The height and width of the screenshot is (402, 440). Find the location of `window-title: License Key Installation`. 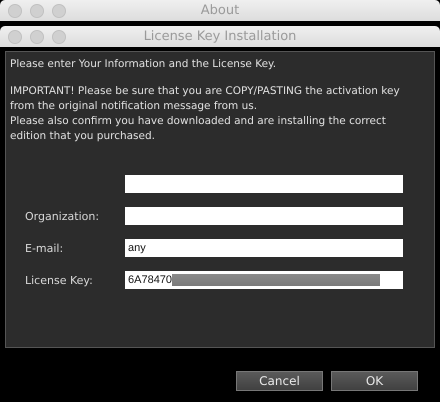

window-title: License Key Installation is located at coordinates (220, 36).